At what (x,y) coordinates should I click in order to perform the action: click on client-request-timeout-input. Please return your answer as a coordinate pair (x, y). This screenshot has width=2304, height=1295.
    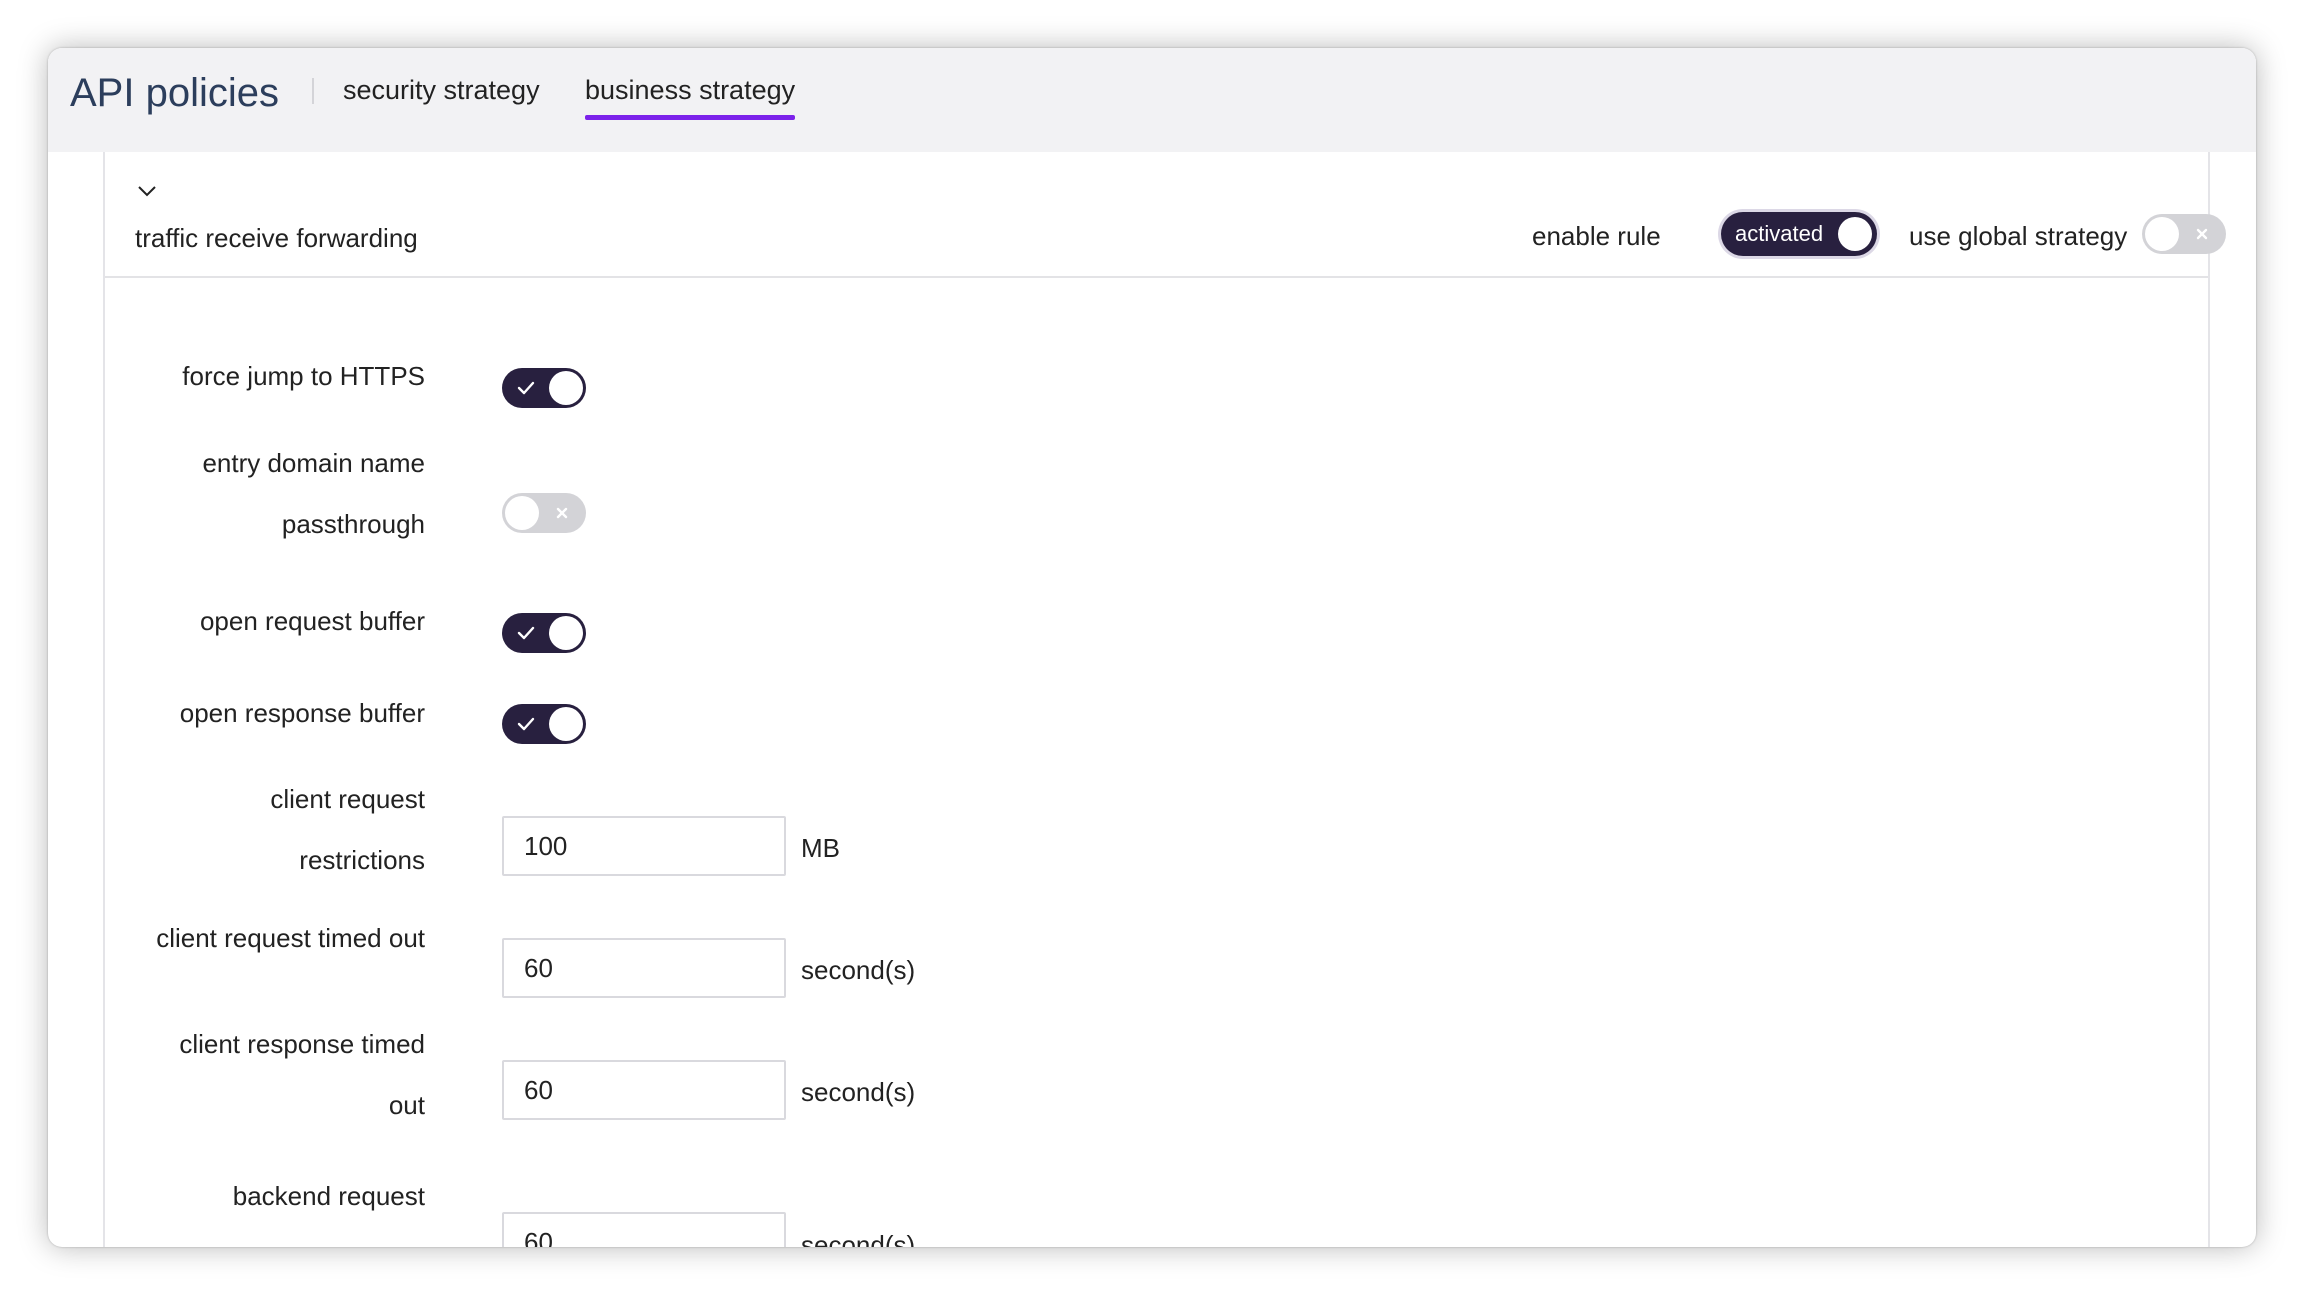
    Looking at the image, I should click on (644, 968).